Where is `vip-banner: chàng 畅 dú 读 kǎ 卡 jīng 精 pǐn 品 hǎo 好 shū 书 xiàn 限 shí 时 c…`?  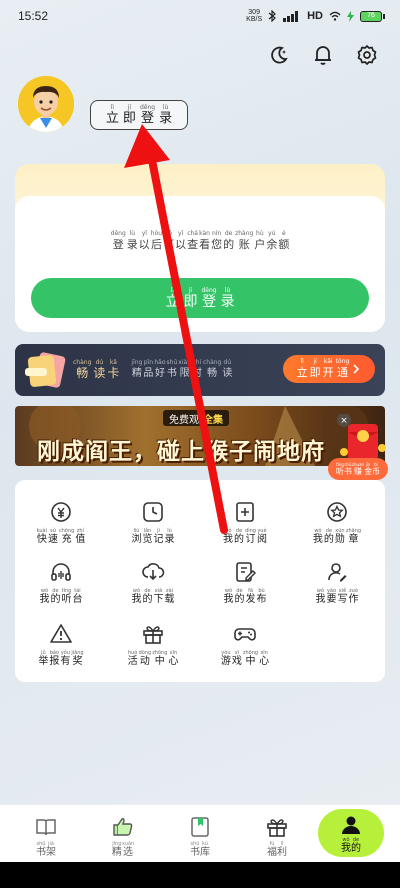
vip-banner: chàng 畅 dú 读 kǎ 卡 jīng 精 pǐn 品 hǎo 好 shū 书 xiàn 限 shí 时 c… is located at coordinates (200, 370).